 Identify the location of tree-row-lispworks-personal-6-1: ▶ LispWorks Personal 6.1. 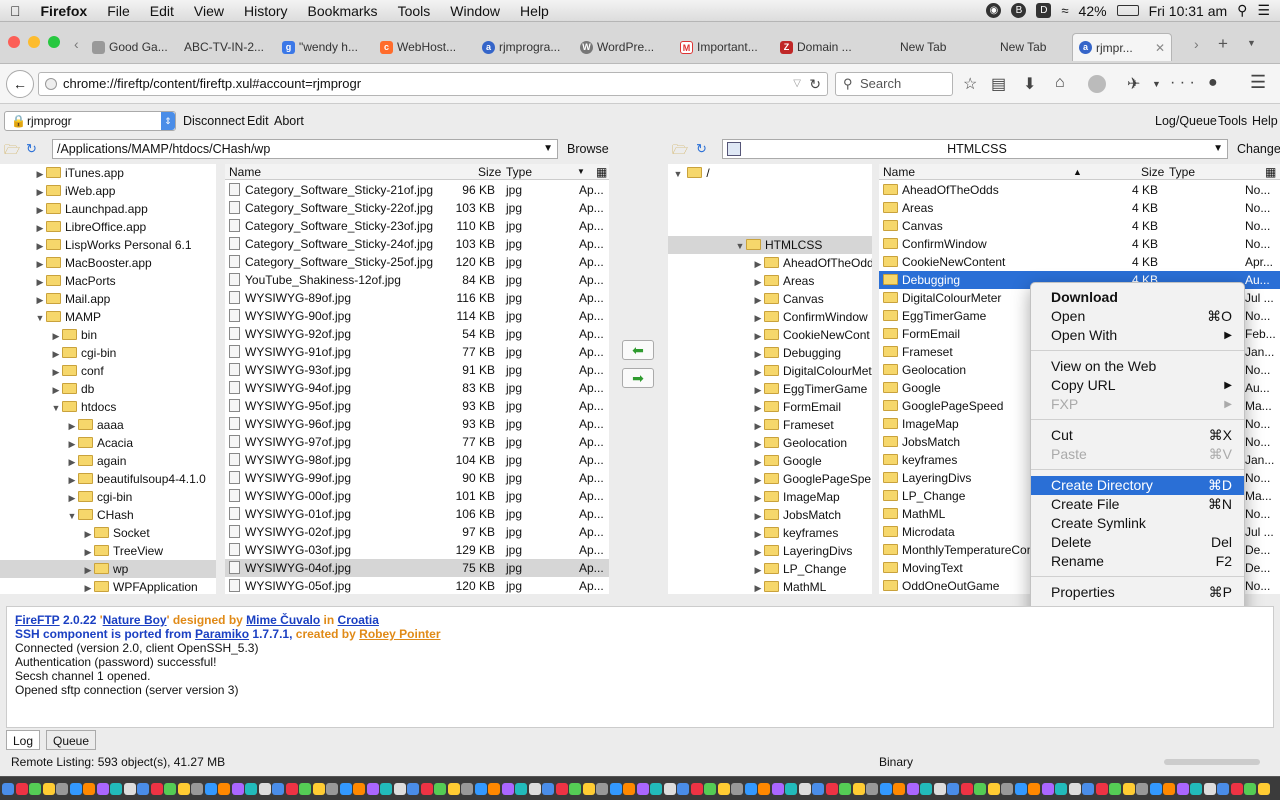
(108, 245).